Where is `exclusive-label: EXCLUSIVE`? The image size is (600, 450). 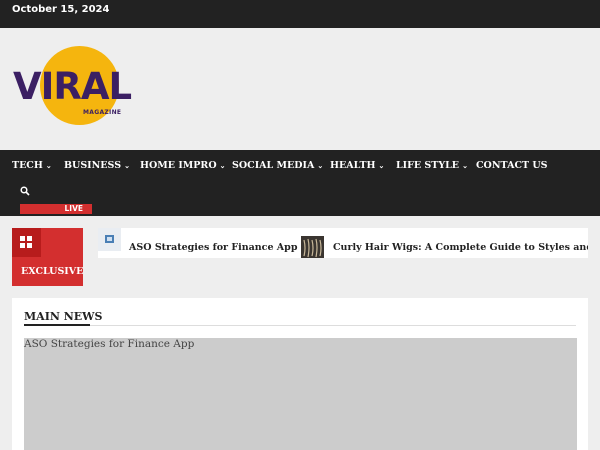 exclusive-label: EXCLUSIVE is located at coordinates (52, 271).